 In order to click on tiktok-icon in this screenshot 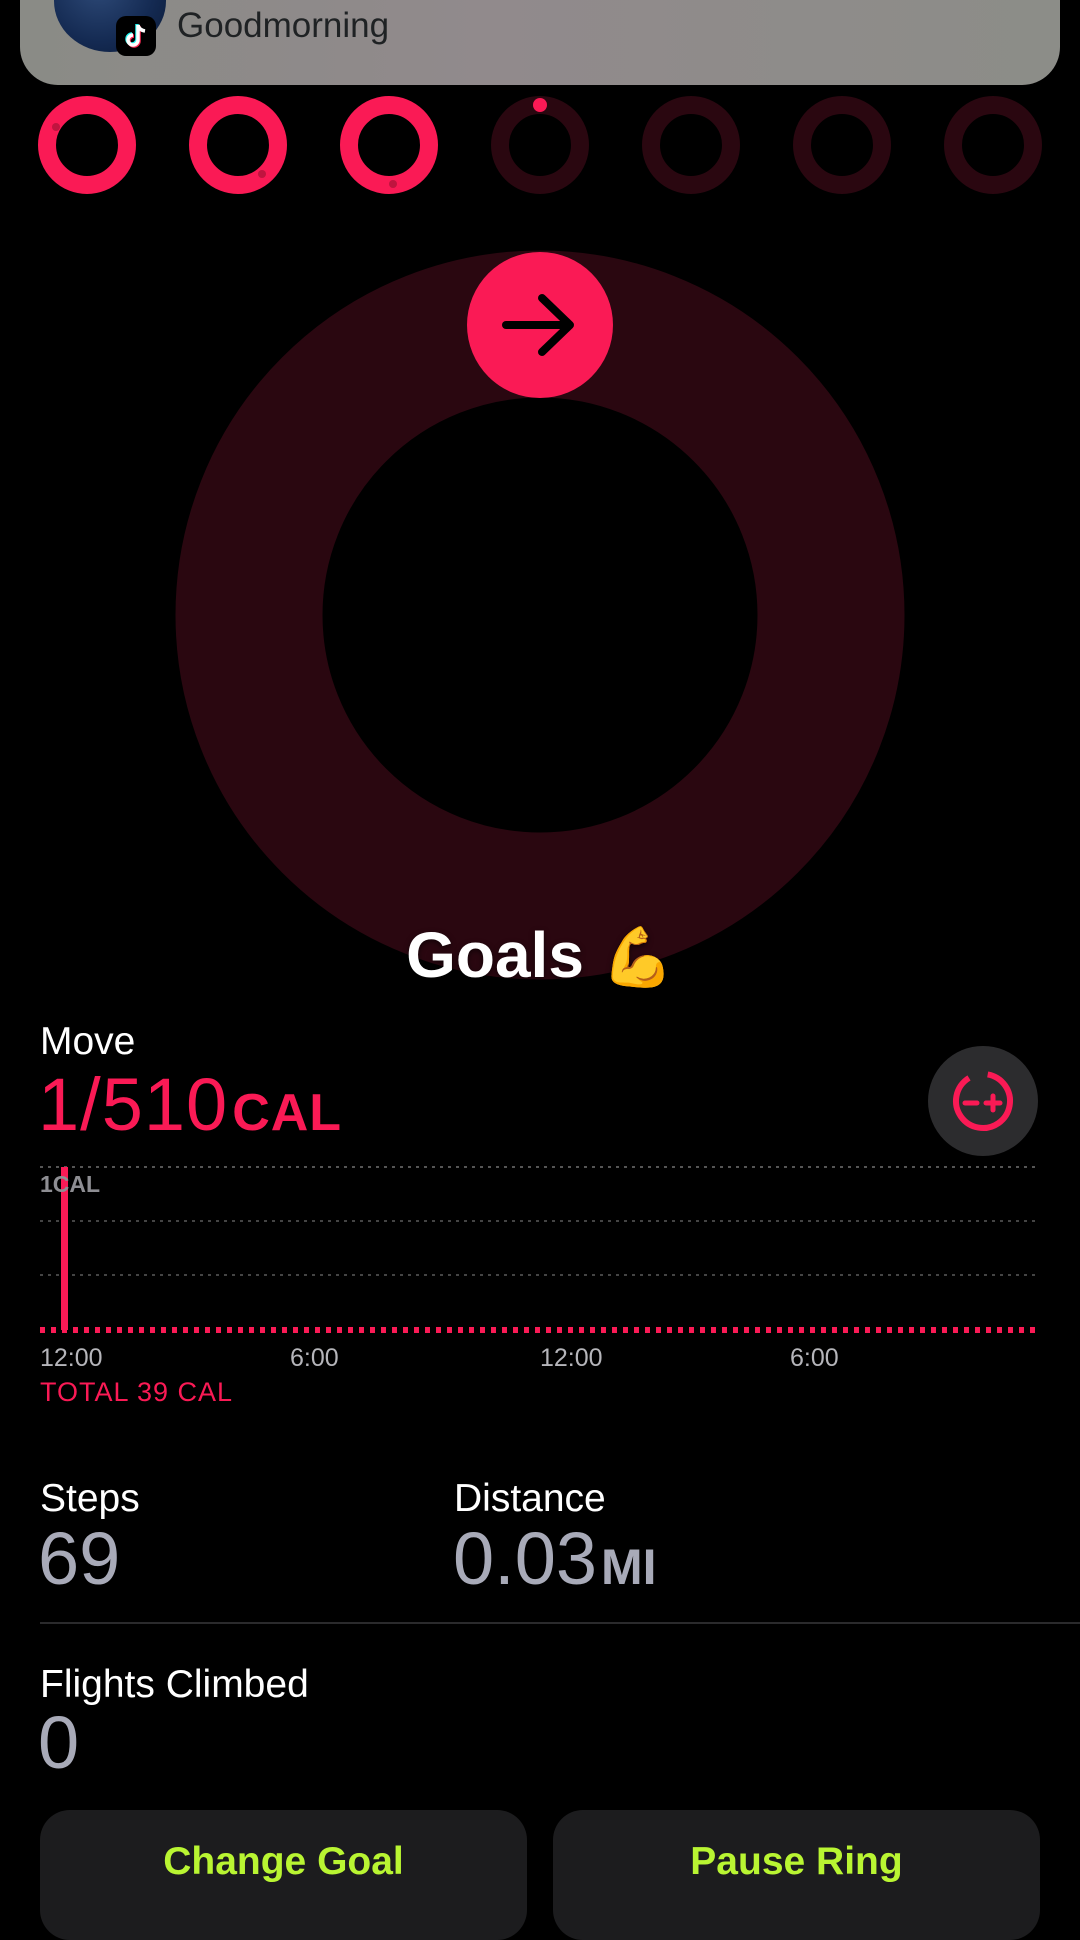, I will do `click(136, 36)`.